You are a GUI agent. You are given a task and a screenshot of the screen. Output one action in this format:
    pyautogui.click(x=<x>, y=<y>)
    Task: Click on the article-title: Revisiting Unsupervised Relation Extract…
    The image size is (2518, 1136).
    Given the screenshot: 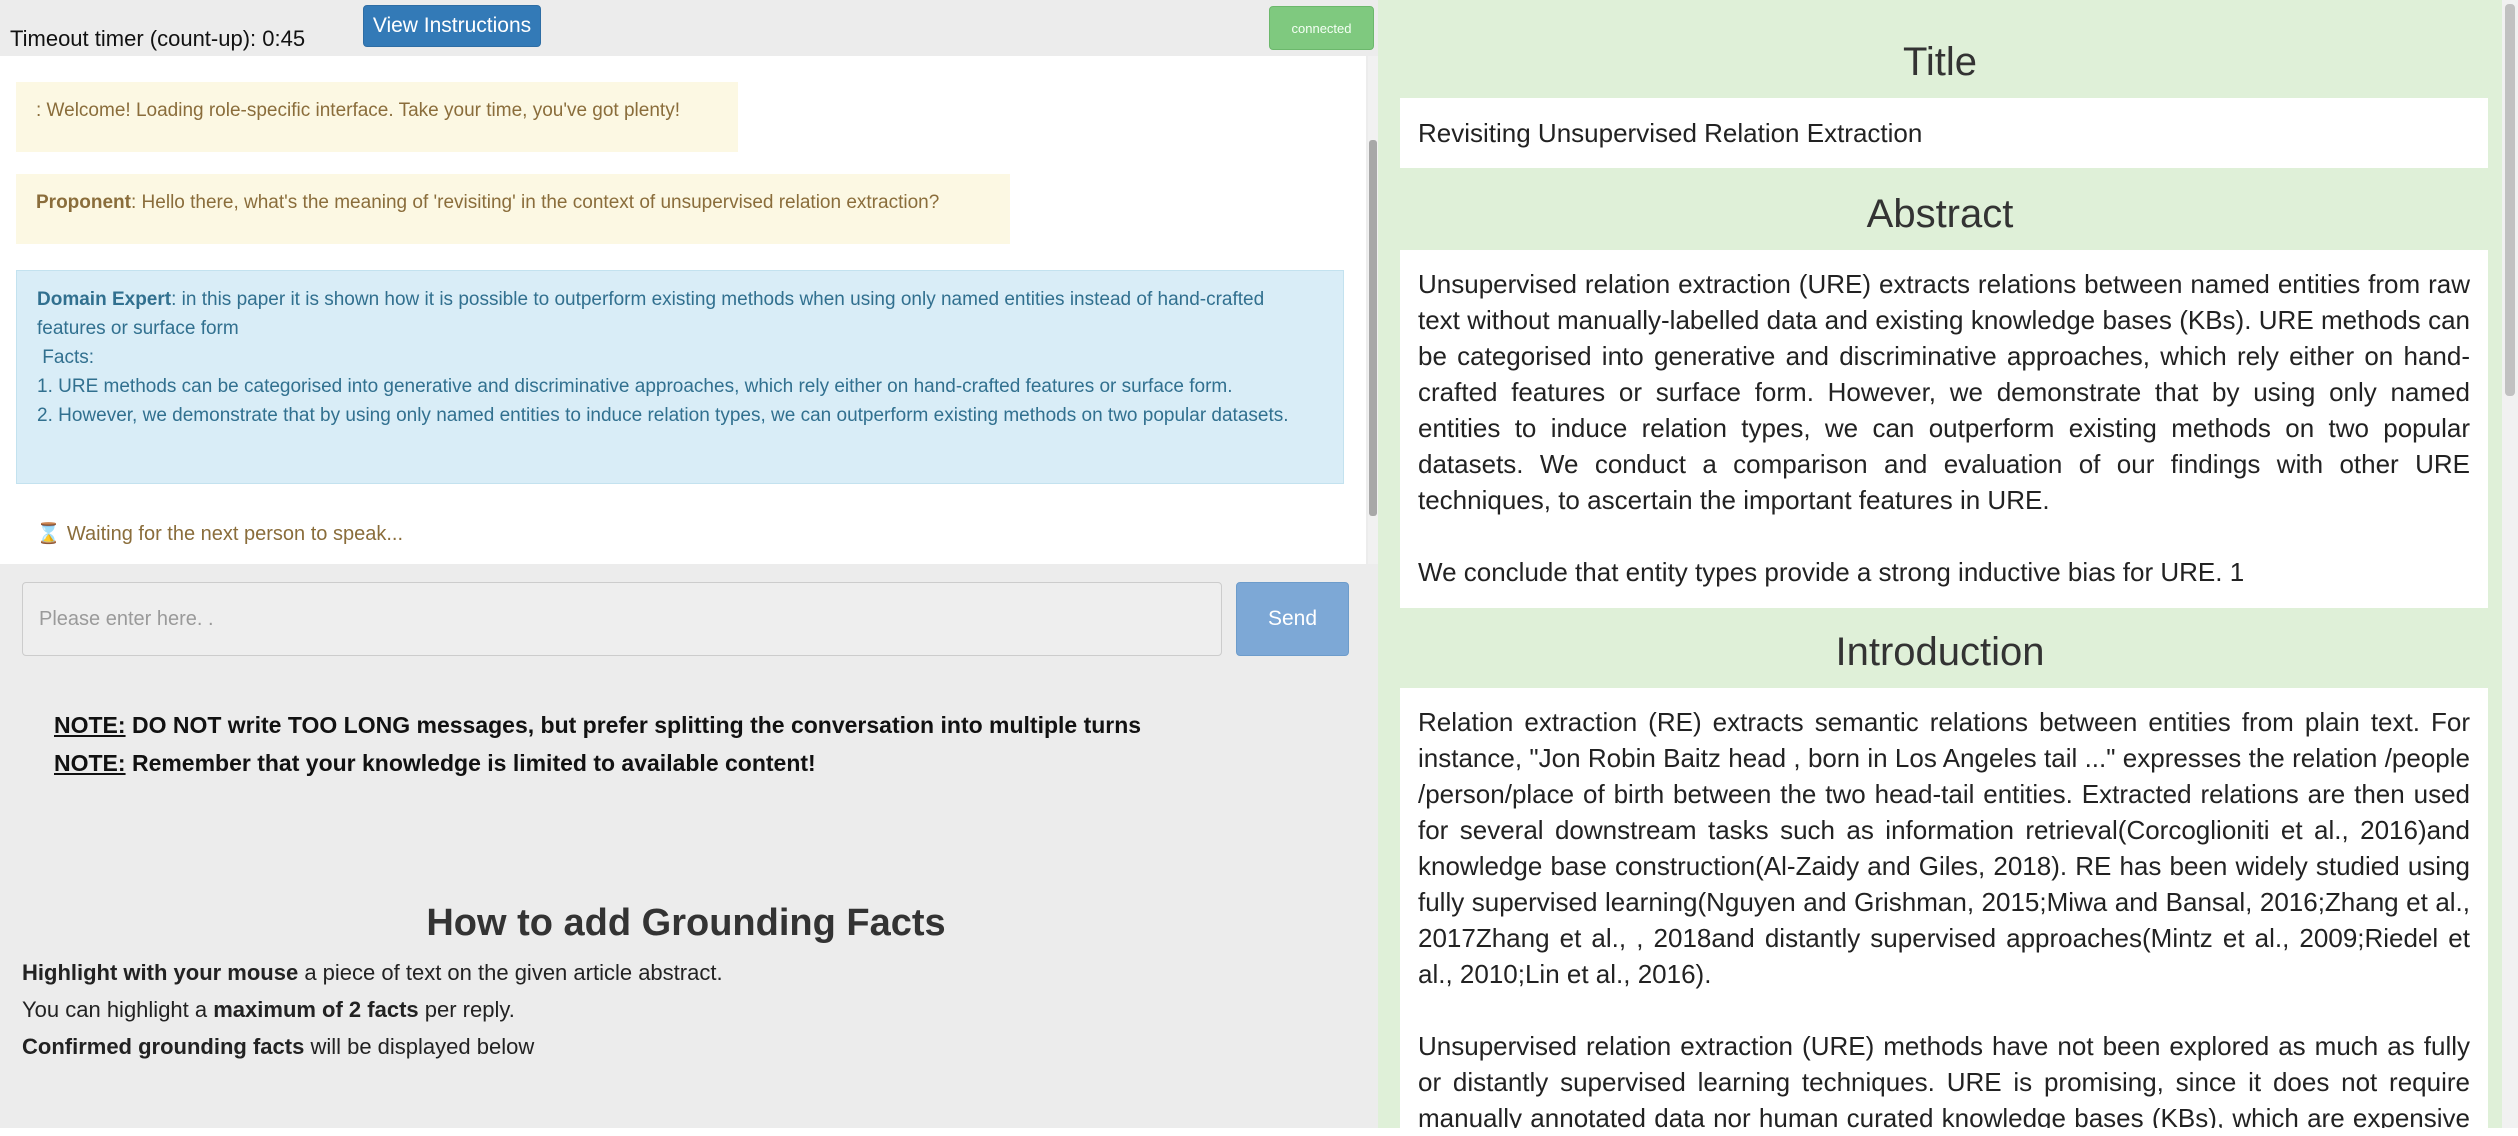 What is the action you would take?
    pyautogui.click(x=1944, y=133)
    